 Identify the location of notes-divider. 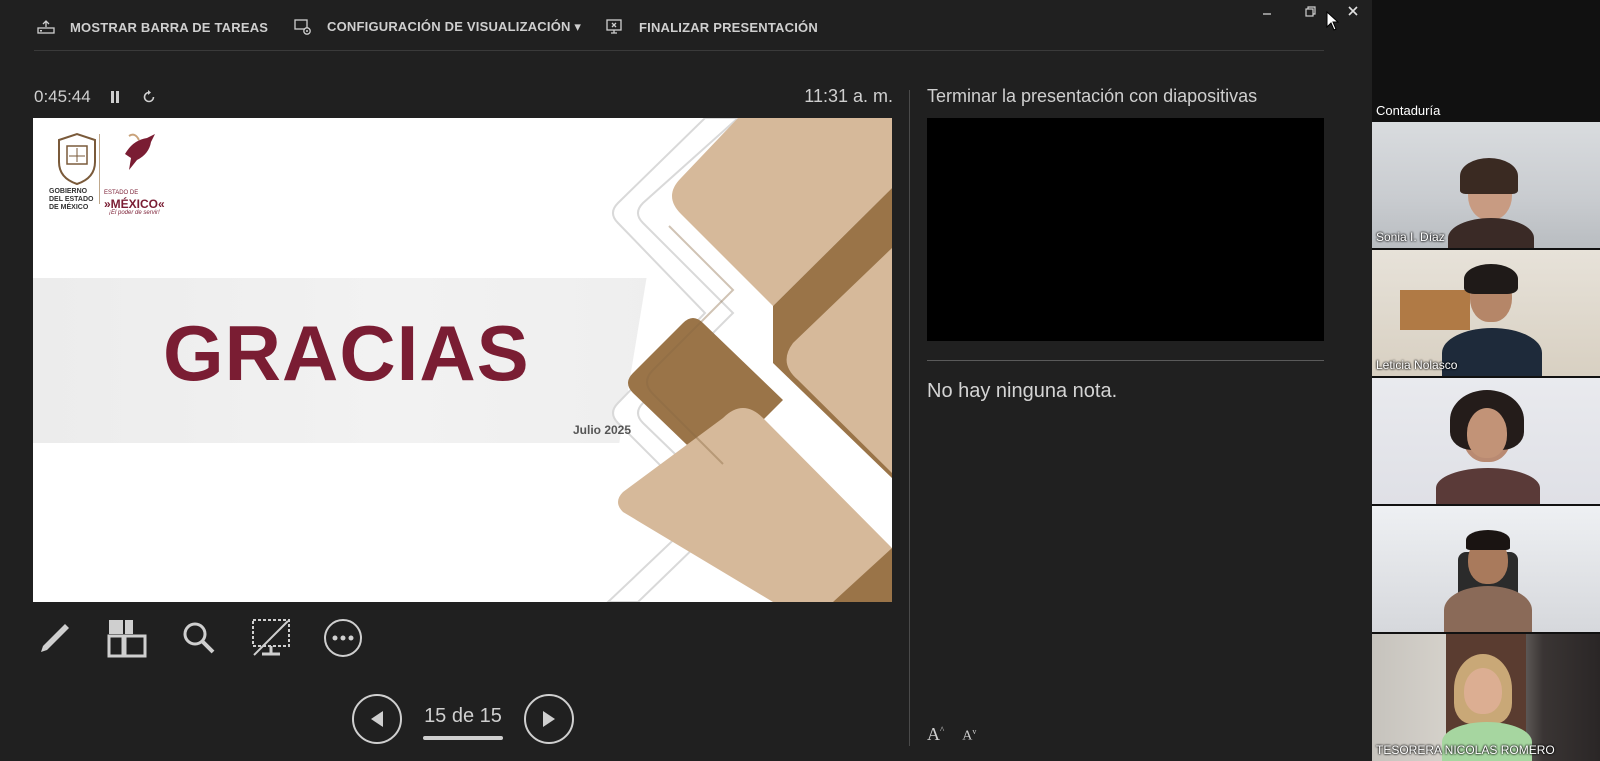
(1125, 360).